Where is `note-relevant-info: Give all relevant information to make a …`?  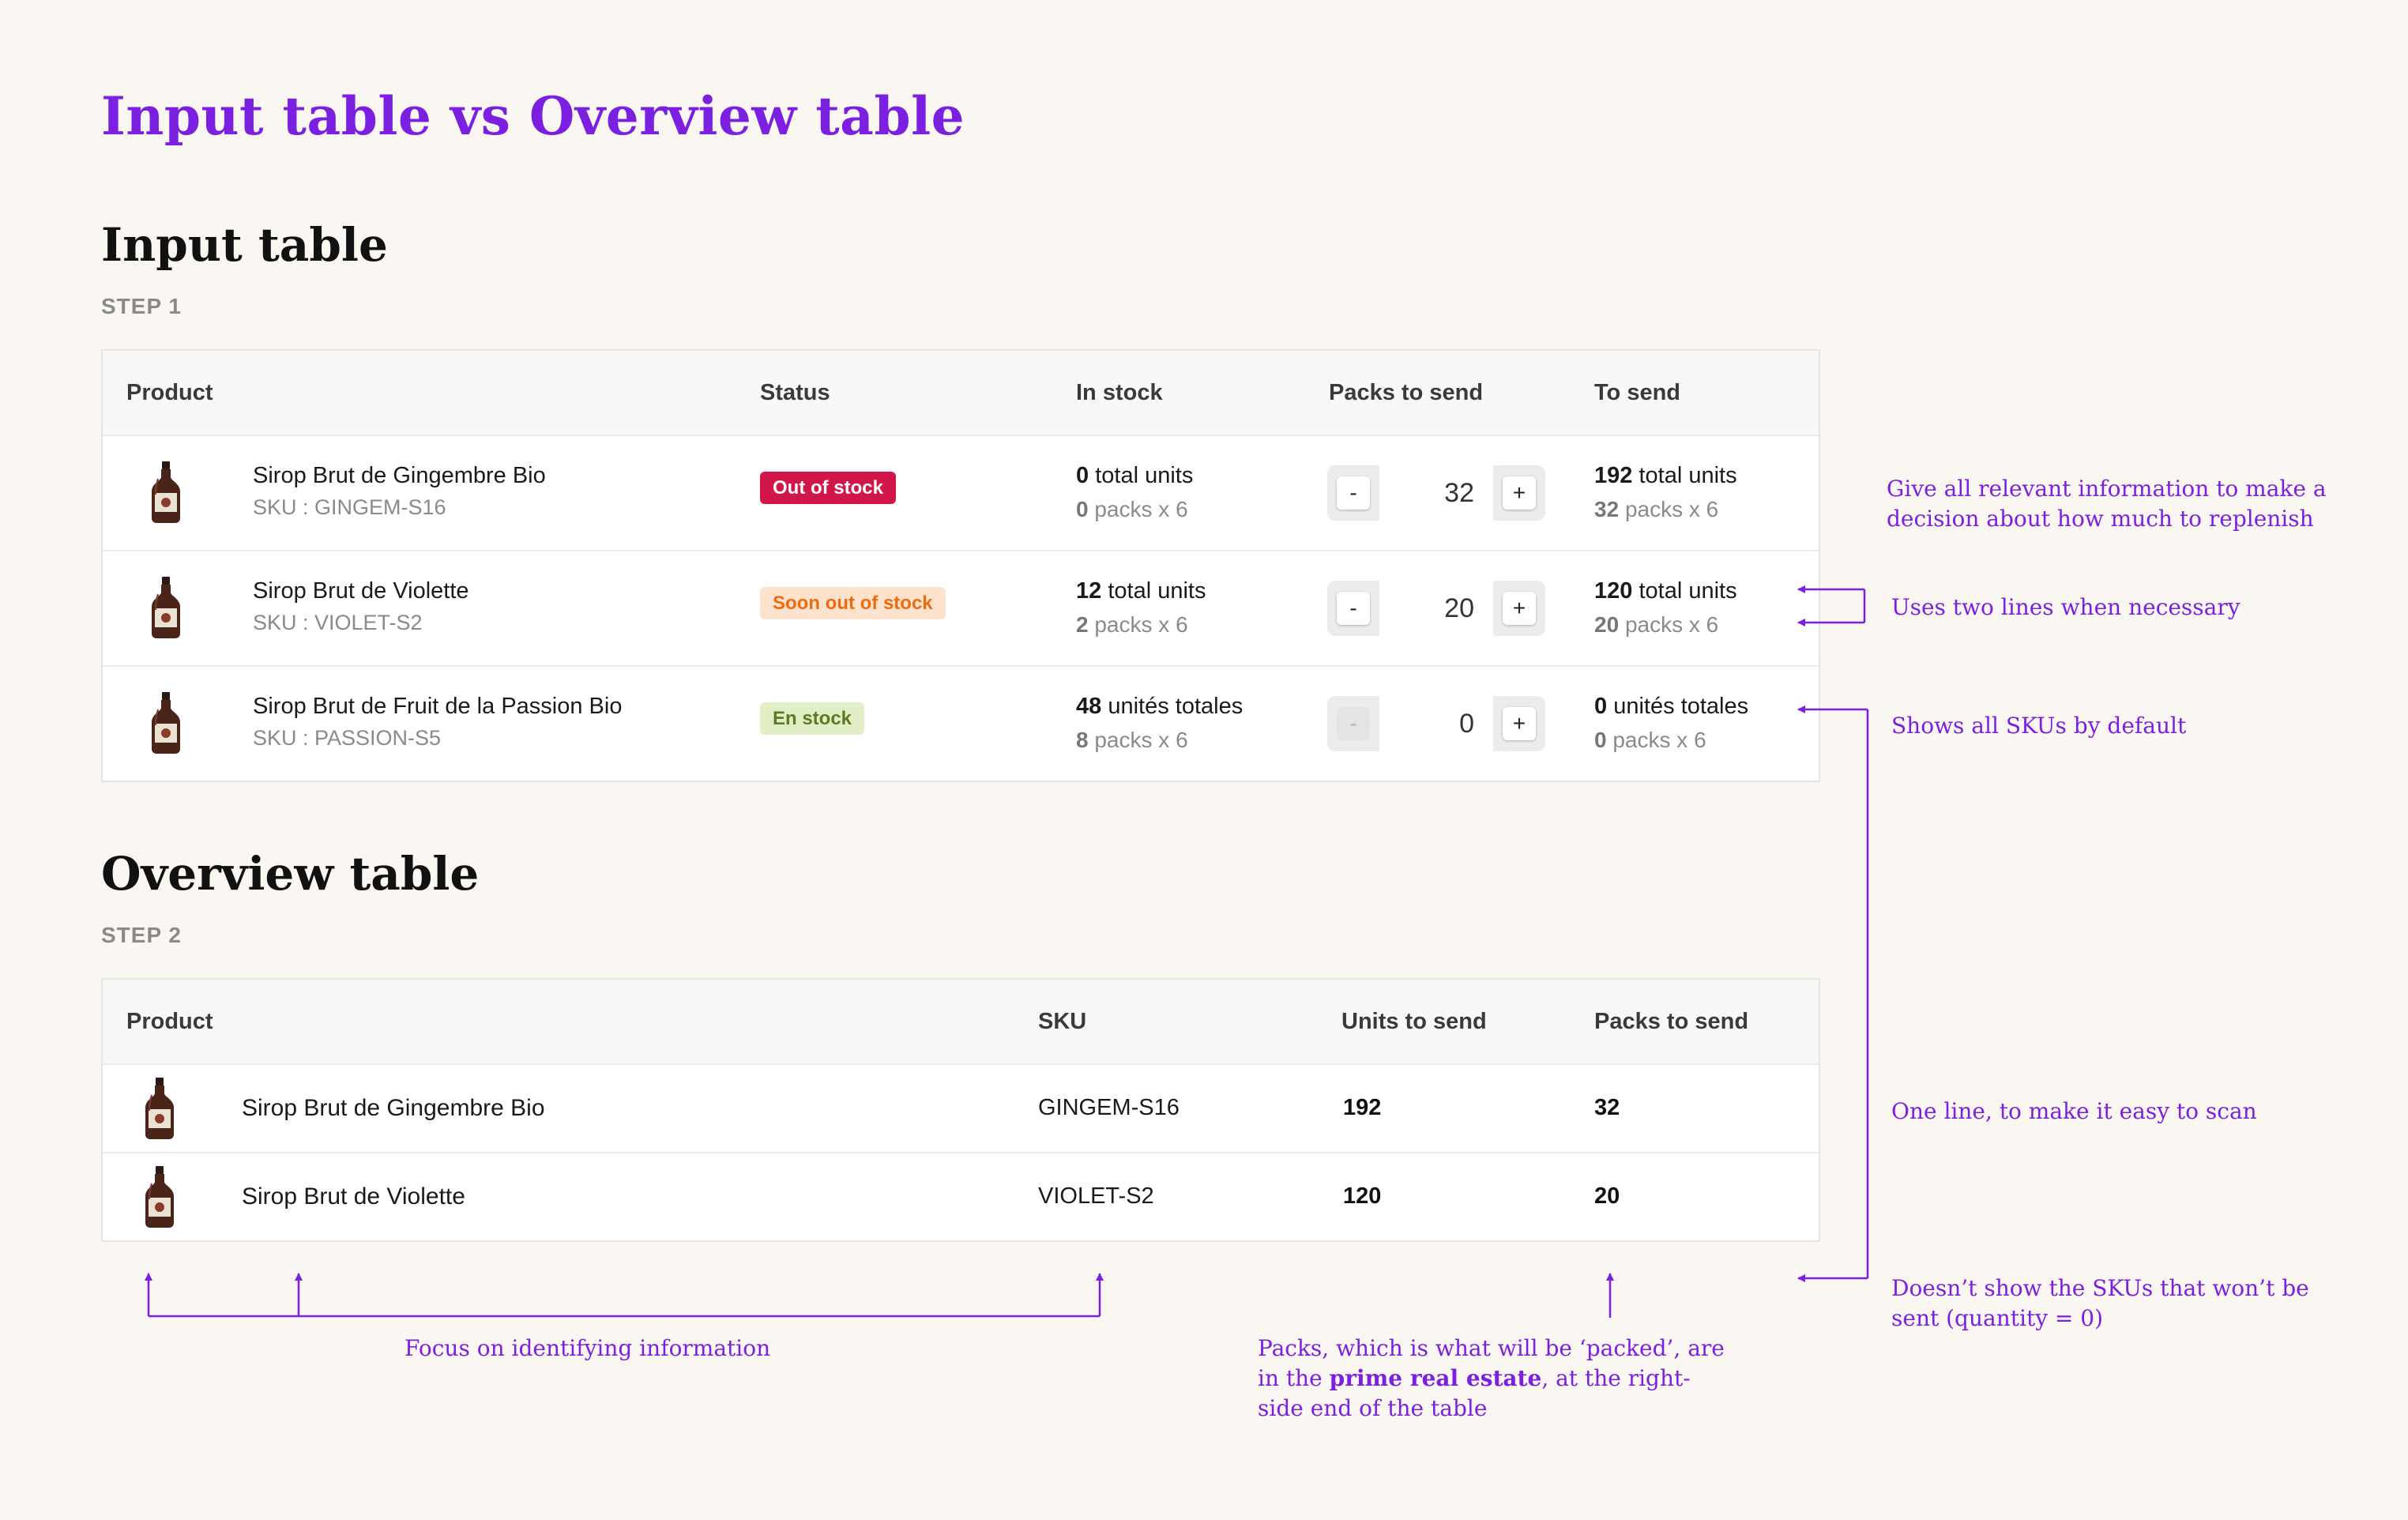 note-relevant-info: Give all relevant information to make a … is located at coordinates (2107, 504).